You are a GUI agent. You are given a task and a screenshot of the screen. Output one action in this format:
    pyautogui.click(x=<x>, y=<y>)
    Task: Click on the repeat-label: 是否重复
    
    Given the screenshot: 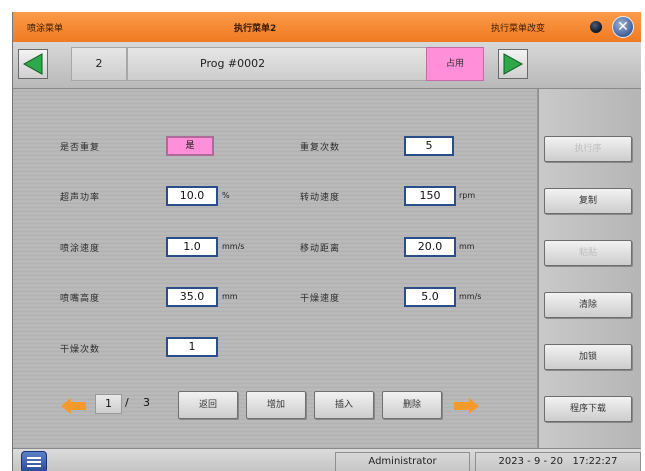 What is the action you would take?
    pyautogui.click(x=80, y=148)
    